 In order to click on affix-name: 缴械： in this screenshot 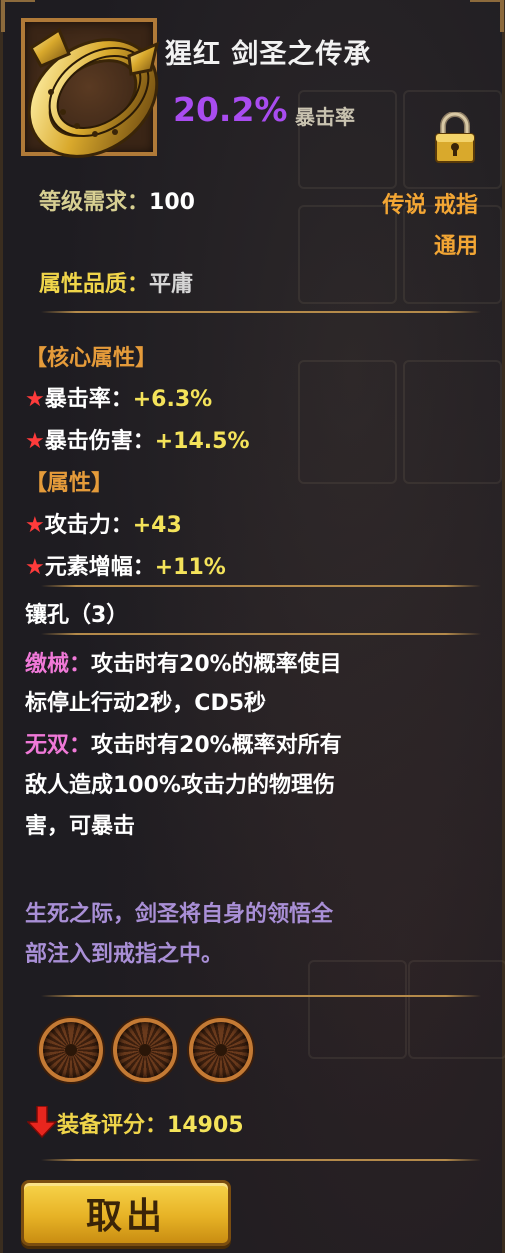, I will do `click(58, 664)`.